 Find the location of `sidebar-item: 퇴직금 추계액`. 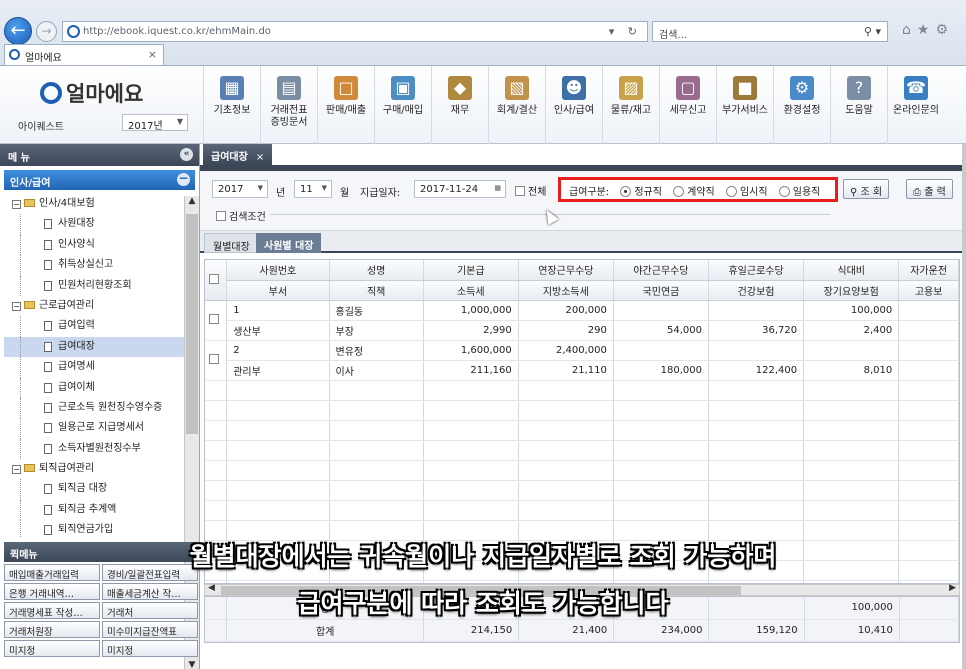

sidebar-item: 퇴직금 추계액 is located at coordinates (94, 510).